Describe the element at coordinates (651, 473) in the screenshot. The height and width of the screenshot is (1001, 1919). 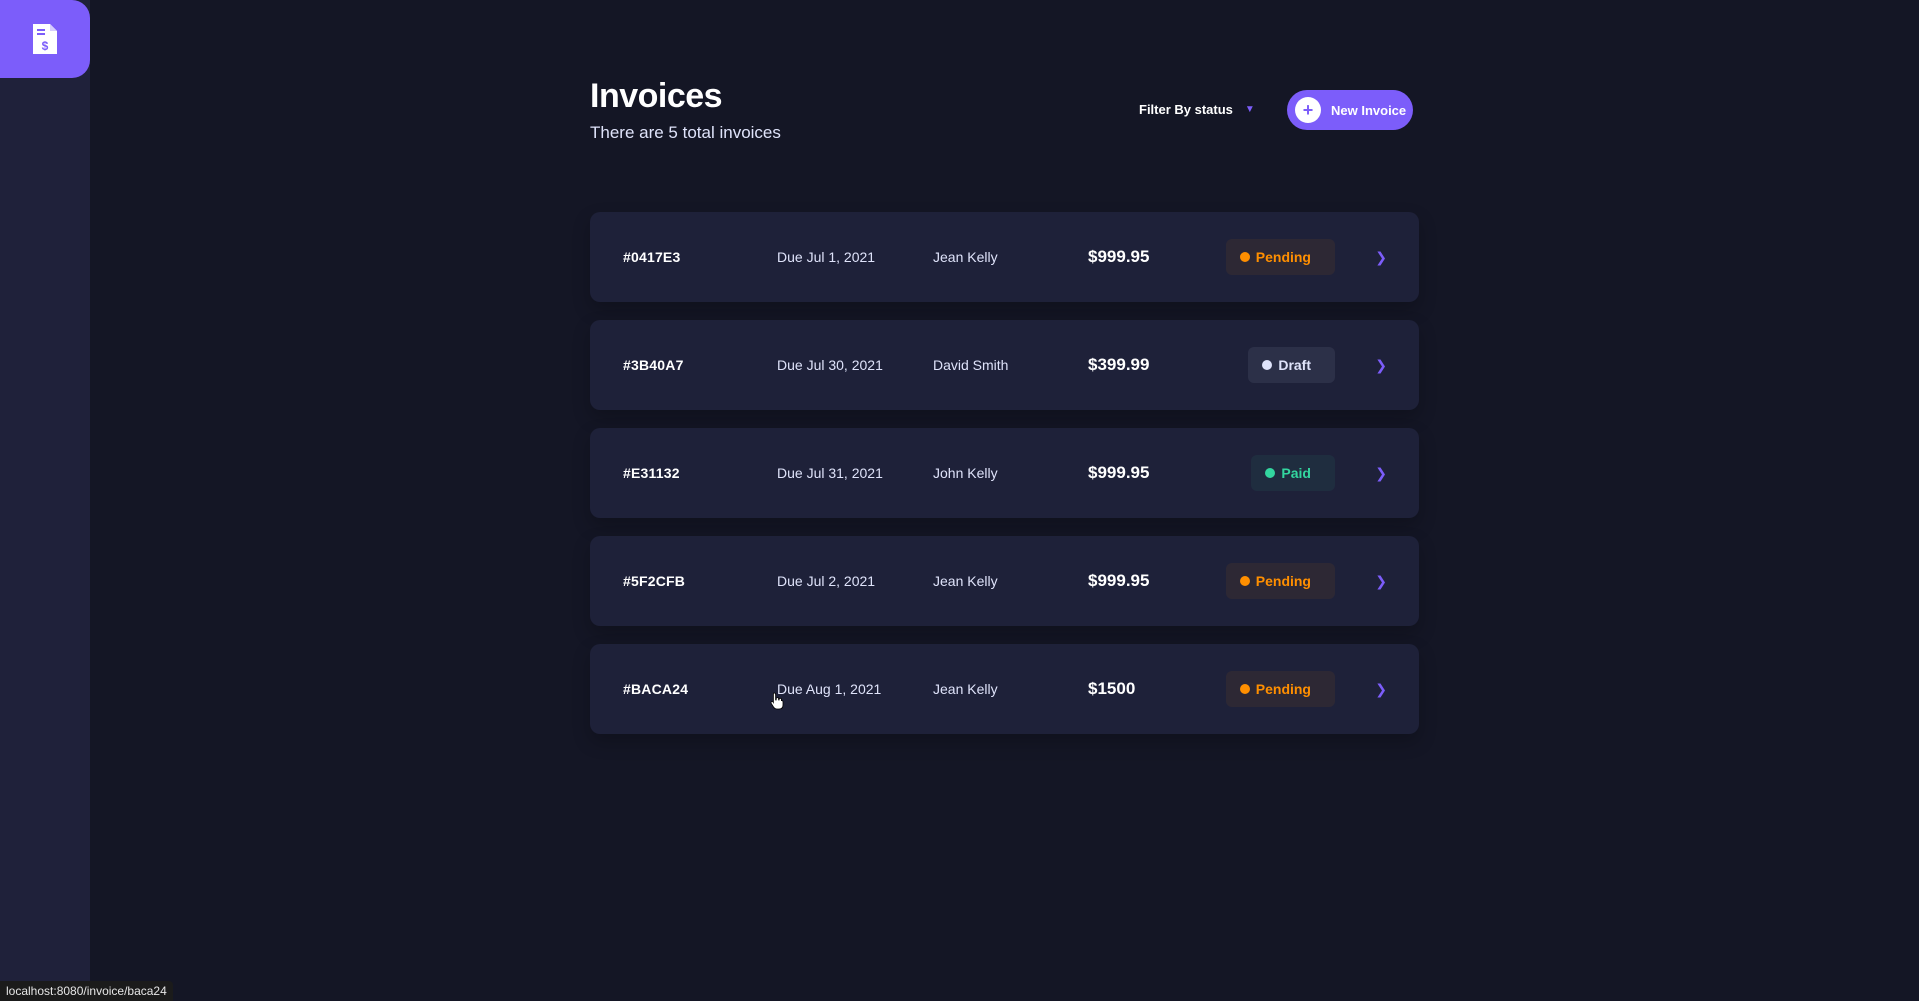
I see `invoice-id: #E31132` at that location.